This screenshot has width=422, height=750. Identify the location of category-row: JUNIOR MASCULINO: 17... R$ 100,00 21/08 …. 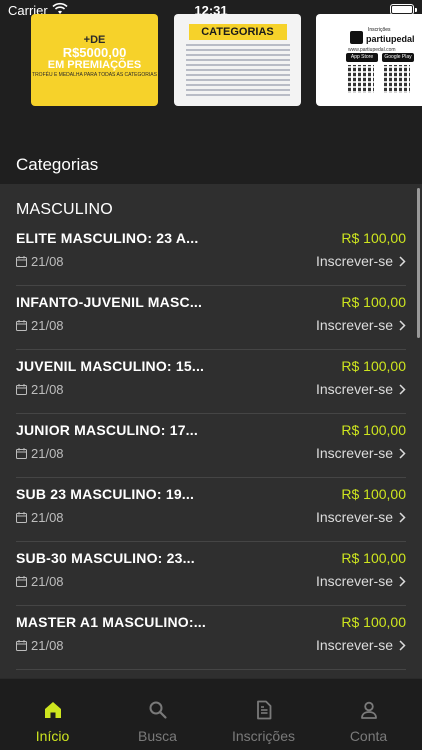
(211, 446).